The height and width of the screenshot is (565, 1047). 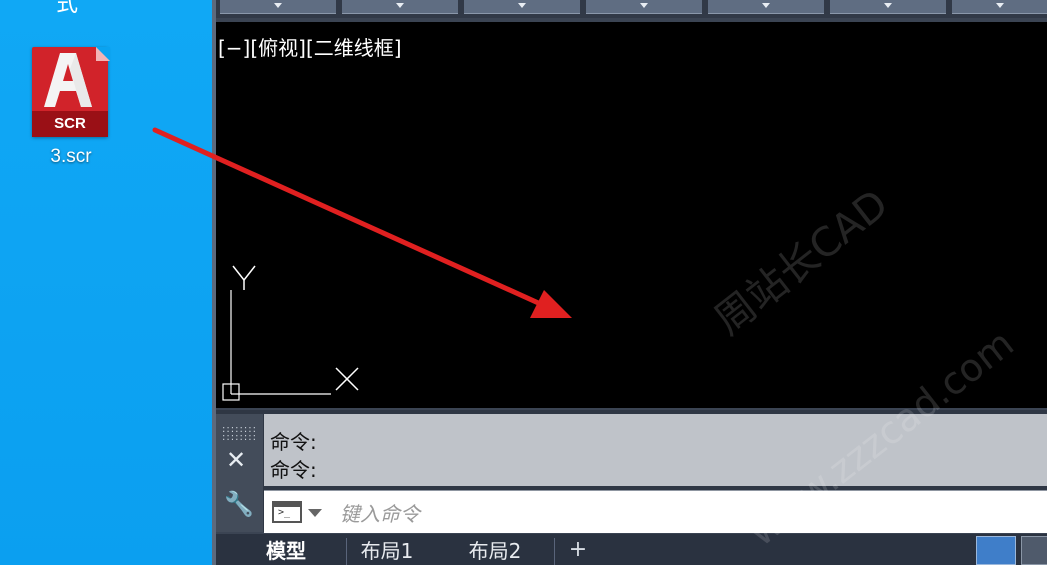 I want to click on tab-layout1: 布局1, so click(x=387, y=551).